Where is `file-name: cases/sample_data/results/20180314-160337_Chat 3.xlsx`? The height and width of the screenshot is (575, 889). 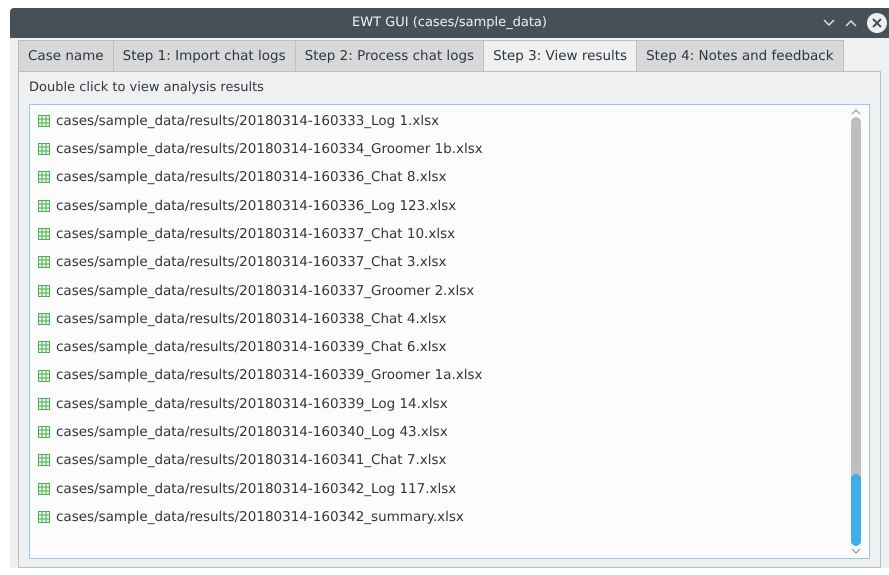 file-name: cases/sample_data/results/20180314-160337_Chat 3.xlsx is located at coordinates (251, 262).